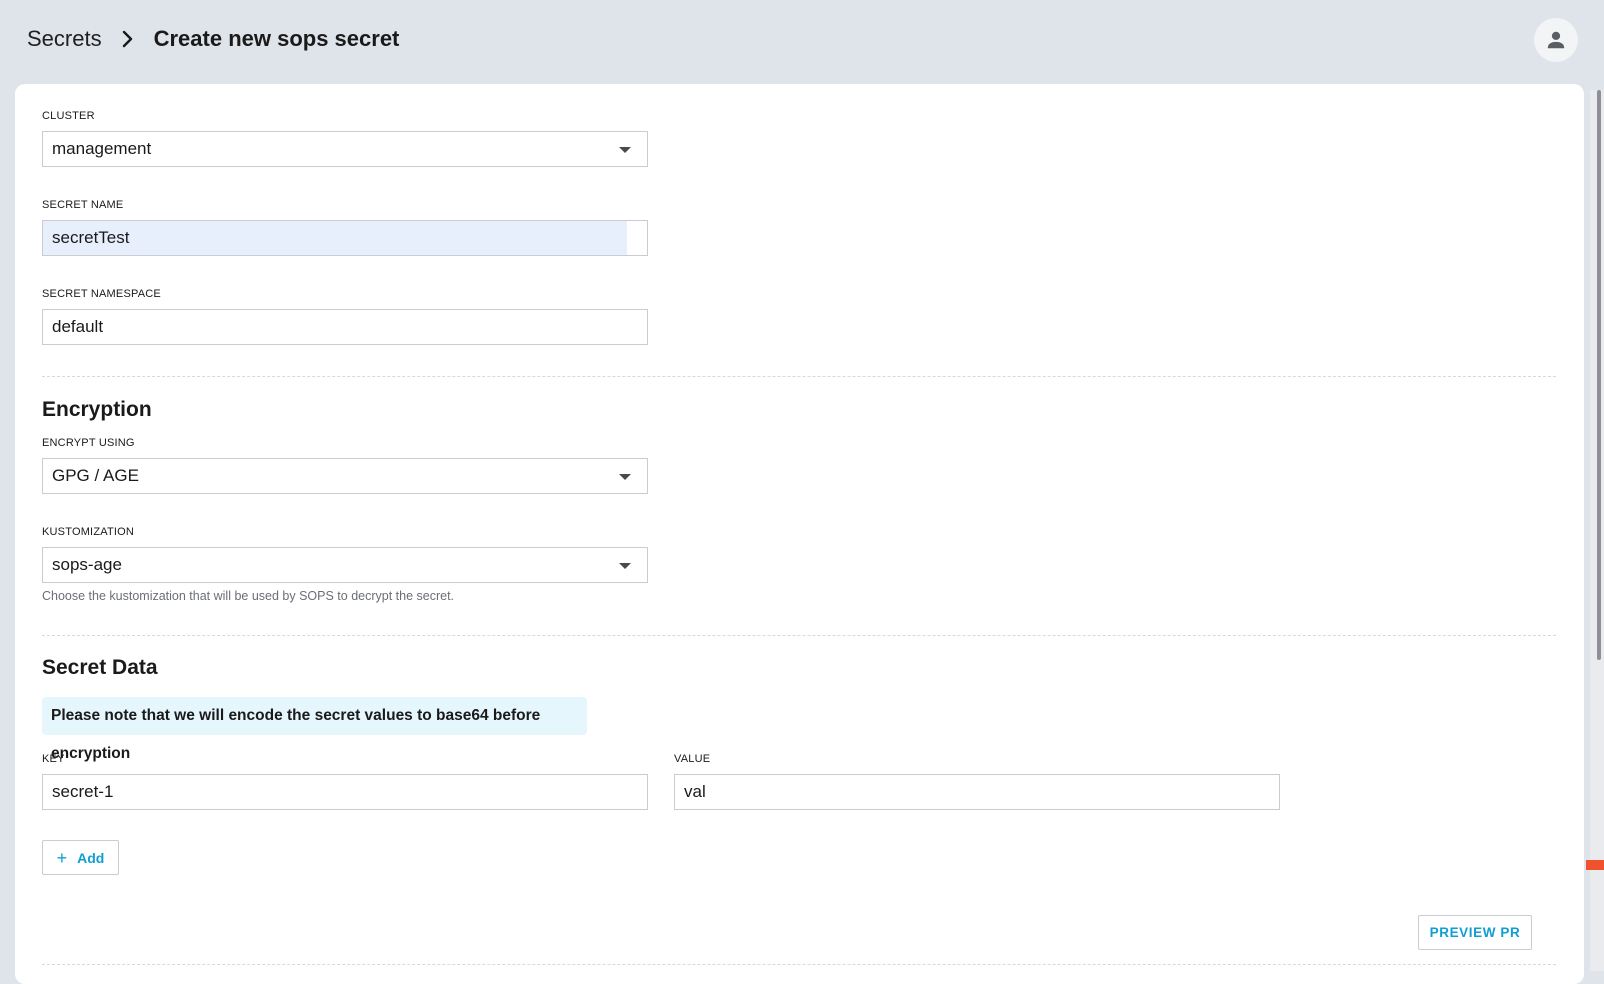  What do you see at coordinates (97, 409) in the screenshot?
I see `encryption-heading: Encryption` at bounding box center [97, 409].